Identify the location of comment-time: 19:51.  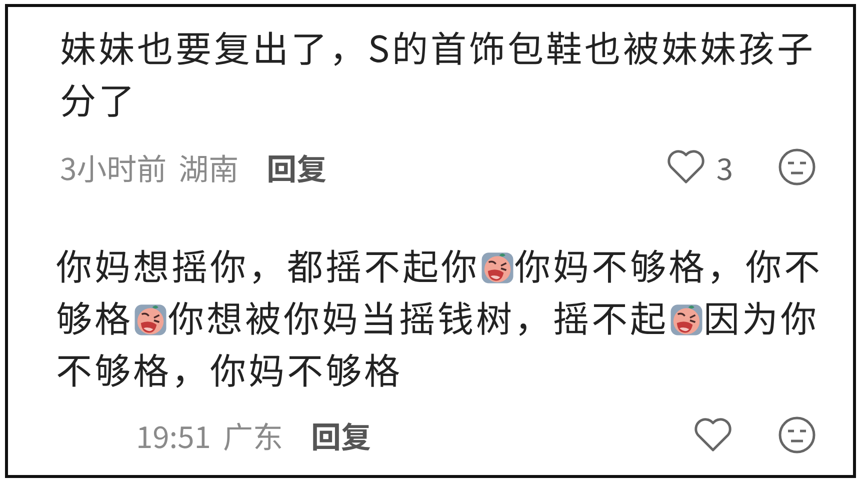
(173, 435).